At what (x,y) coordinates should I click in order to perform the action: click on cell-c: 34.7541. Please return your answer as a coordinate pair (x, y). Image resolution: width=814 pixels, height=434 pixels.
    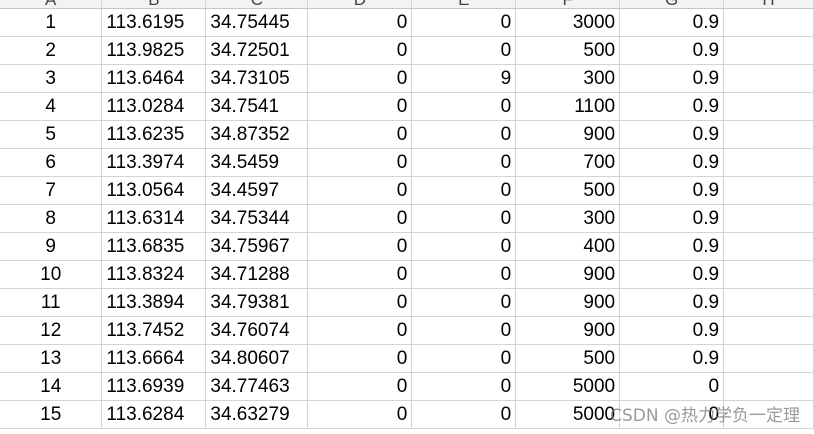
    Looking at the image, I should click on (257, 106).